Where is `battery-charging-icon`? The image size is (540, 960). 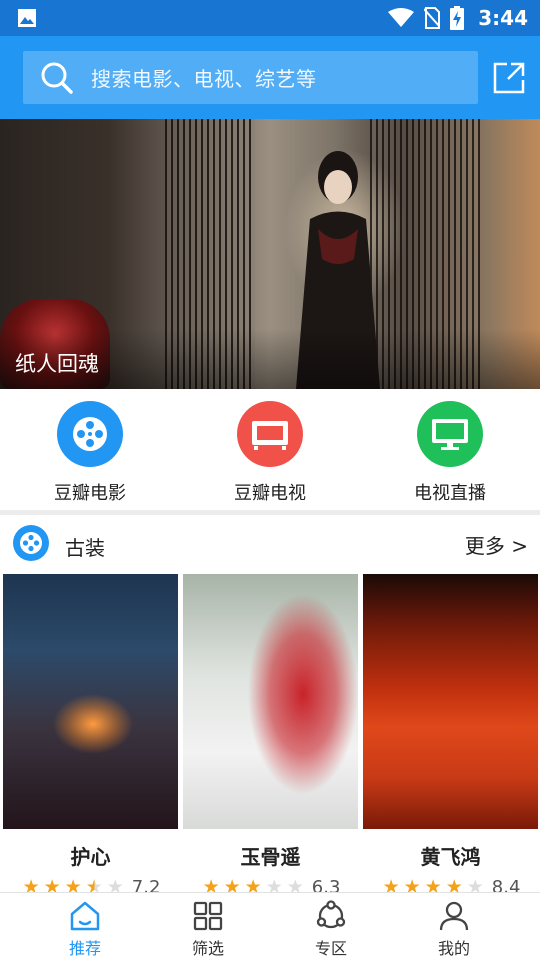 battery-charging-icon is located at coordinates (457, 18).